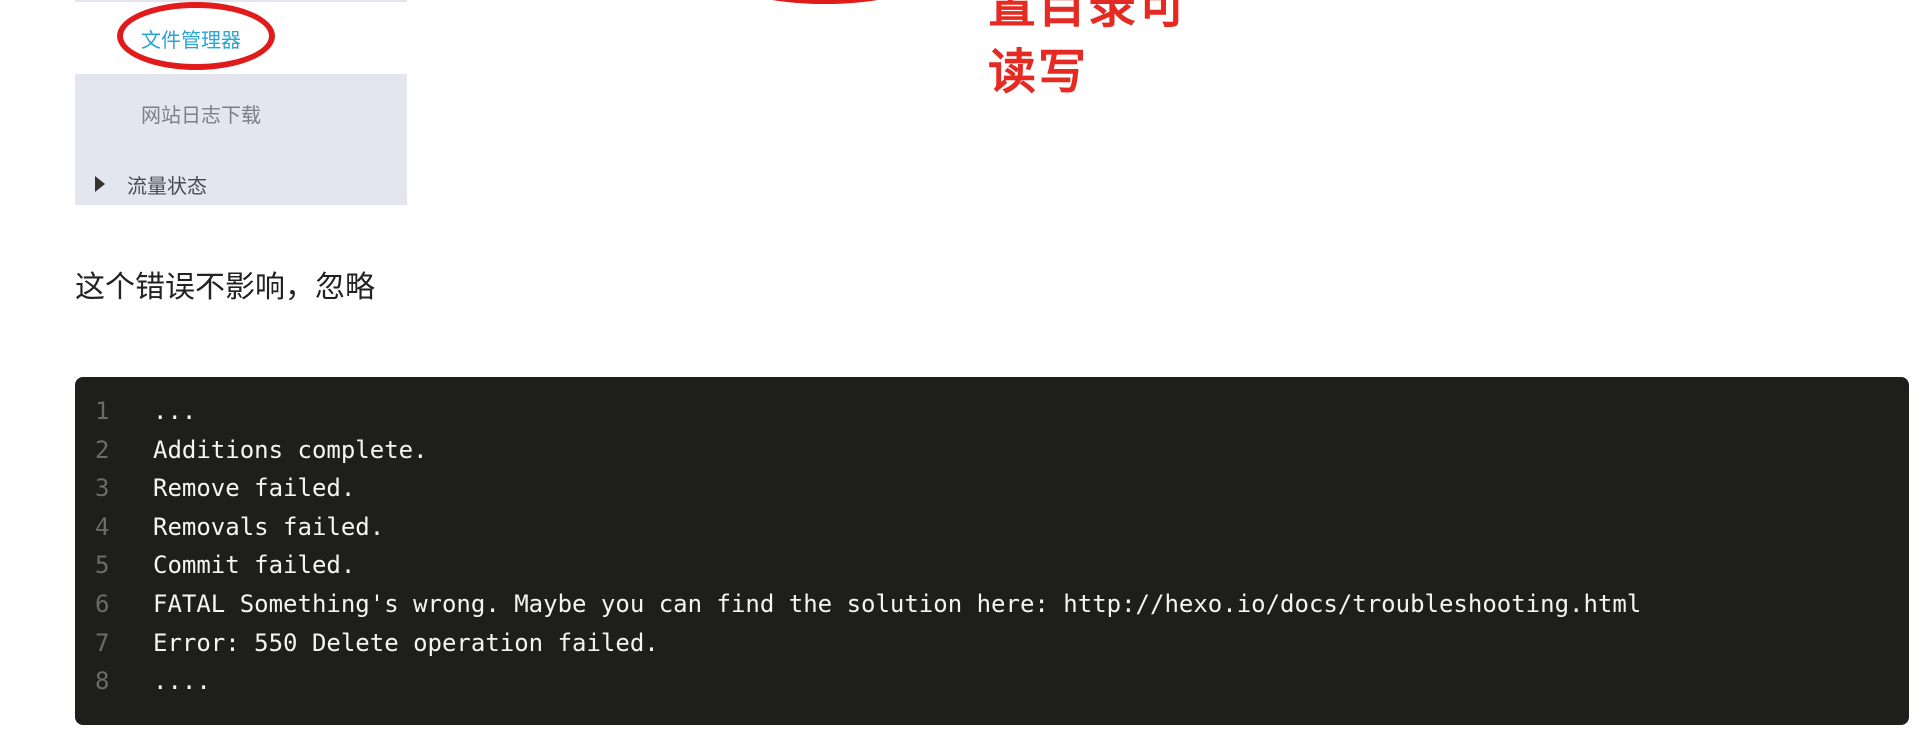 This screenshot has width=1932, height=754. I want to click on code-text: Commit failed., so click(254, 565).